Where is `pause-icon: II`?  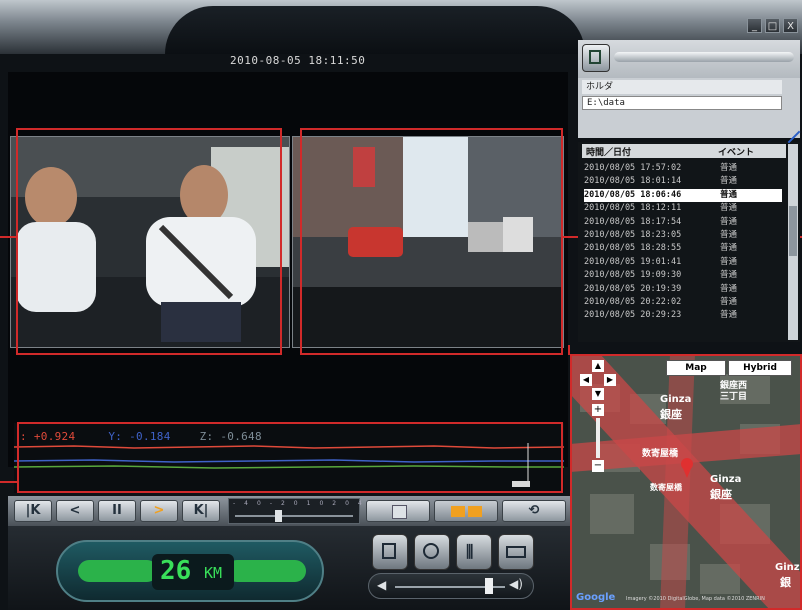 pause-icon: II is located at coordinates (117, 510).